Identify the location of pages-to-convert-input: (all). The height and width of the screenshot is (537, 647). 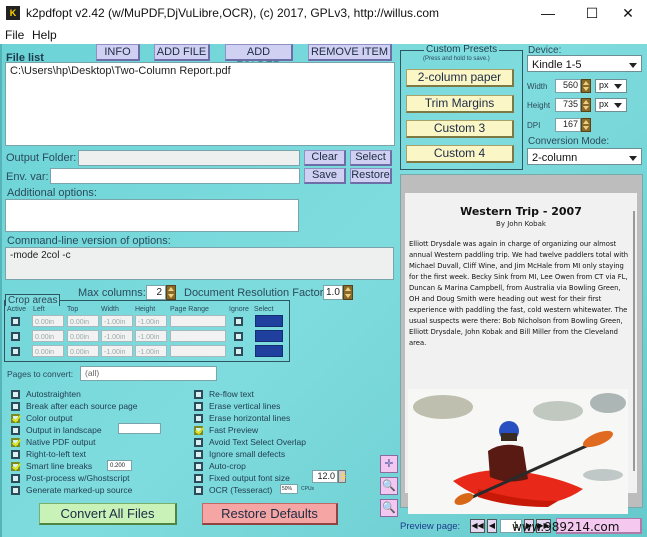
(148, 373).